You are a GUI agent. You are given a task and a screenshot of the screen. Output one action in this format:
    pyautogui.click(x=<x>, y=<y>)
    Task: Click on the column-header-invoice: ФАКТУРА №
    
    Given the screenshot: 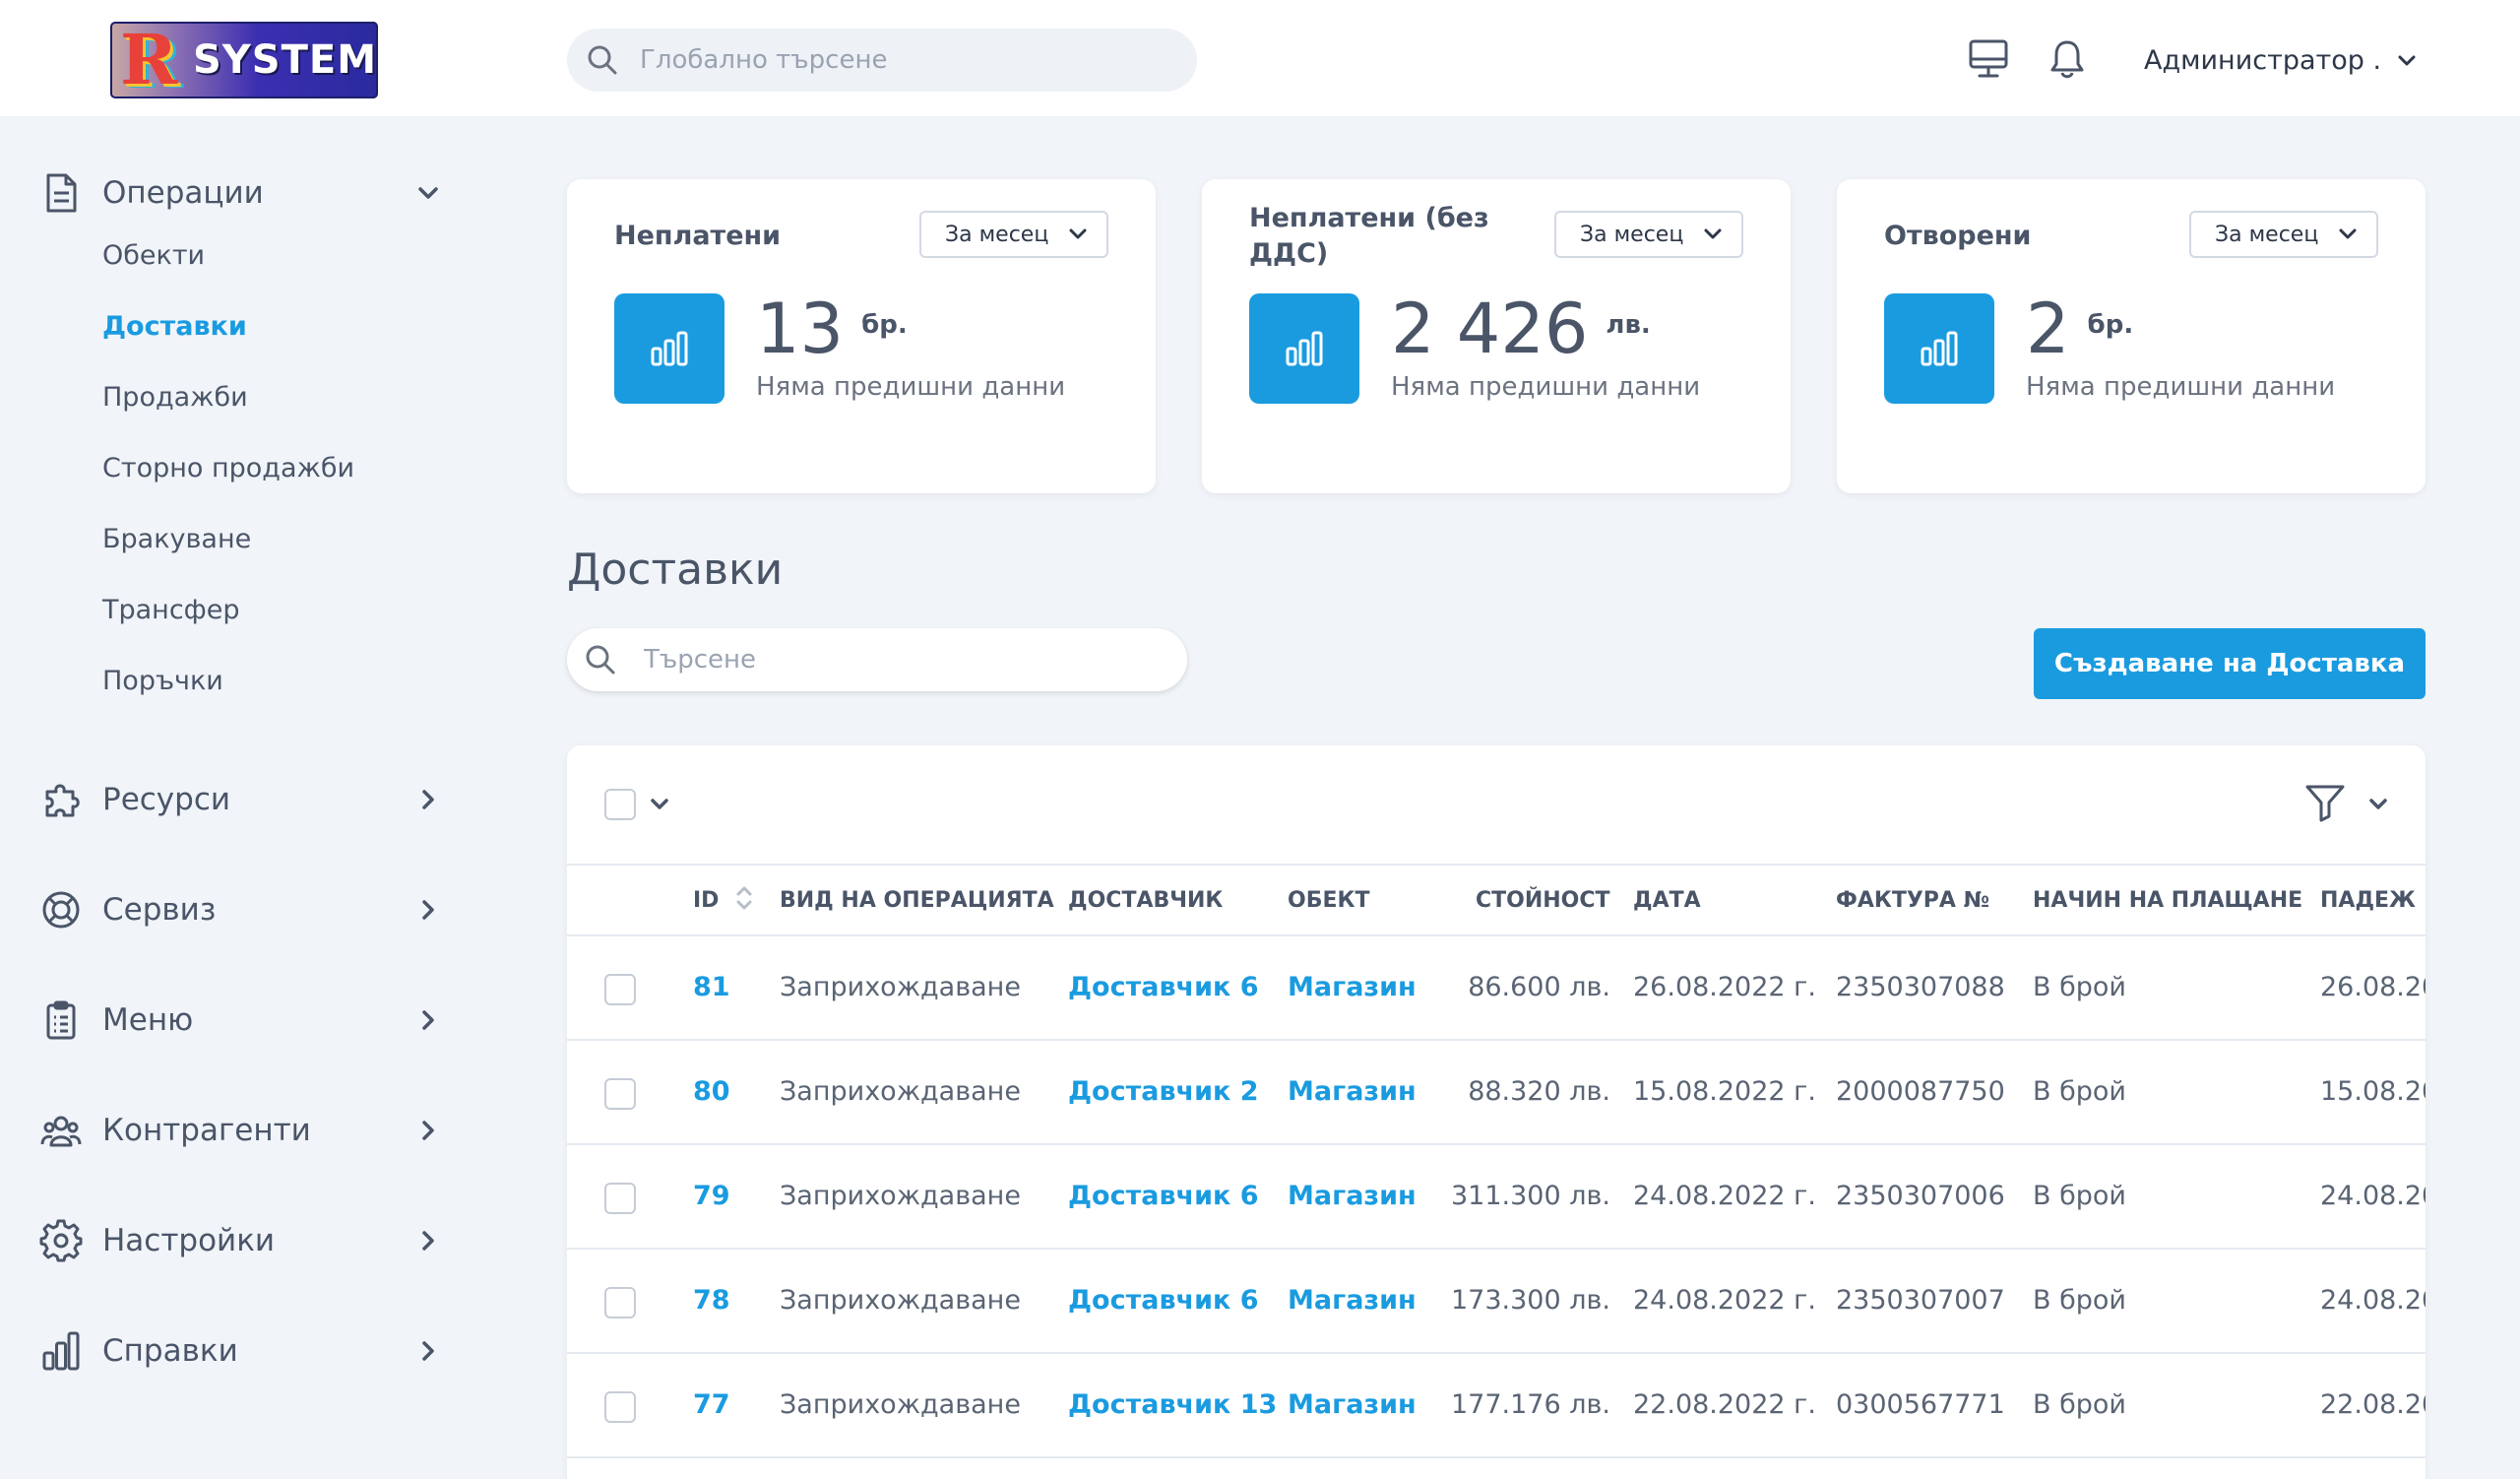 What is the action you would take?
    pyautogui.click(x=1912, y=901)
    